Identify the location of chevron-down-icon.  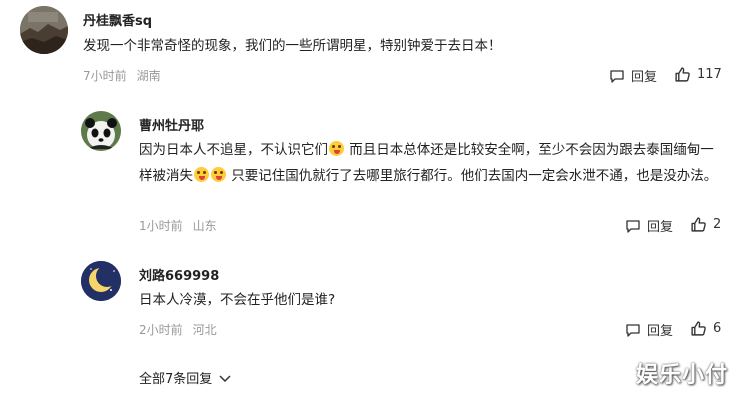
(225, 378).